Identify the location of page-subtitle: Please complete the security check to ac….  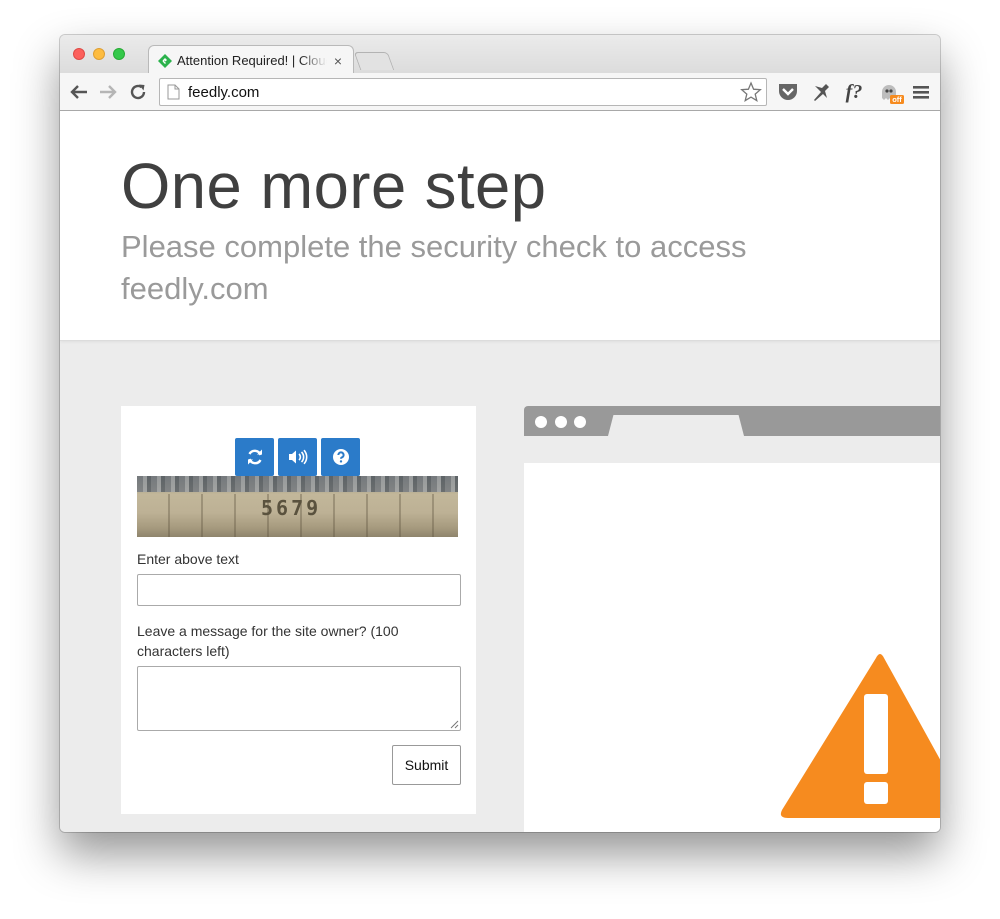
(434, 267).